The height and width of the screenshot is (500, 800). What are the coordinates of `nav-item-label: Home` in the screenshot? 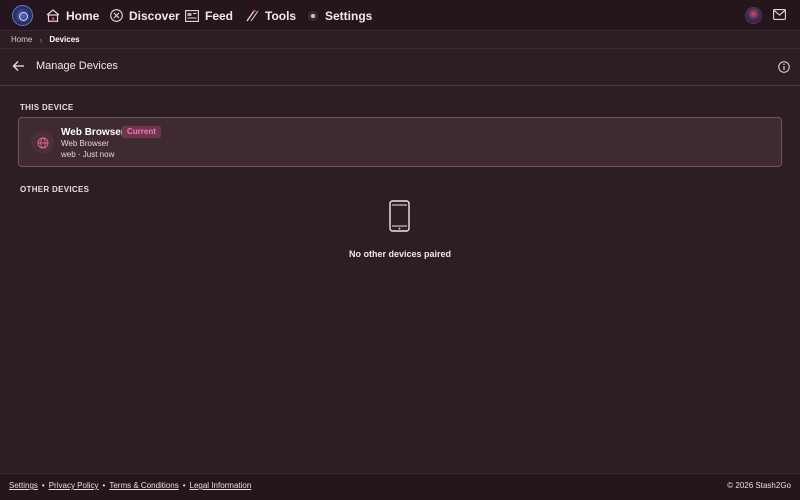 It's located at (83, 15).